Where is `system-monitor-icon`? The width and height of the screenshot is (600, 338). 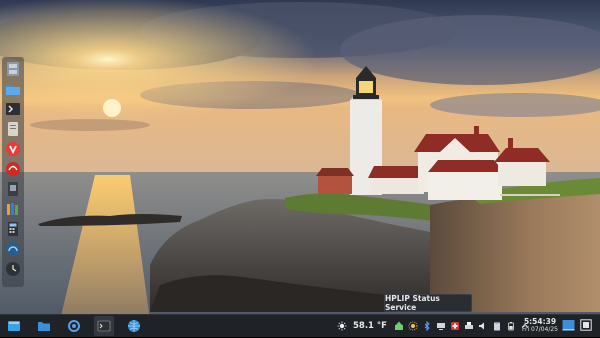
system-monitor-icon is located at coordinates (13, 249).